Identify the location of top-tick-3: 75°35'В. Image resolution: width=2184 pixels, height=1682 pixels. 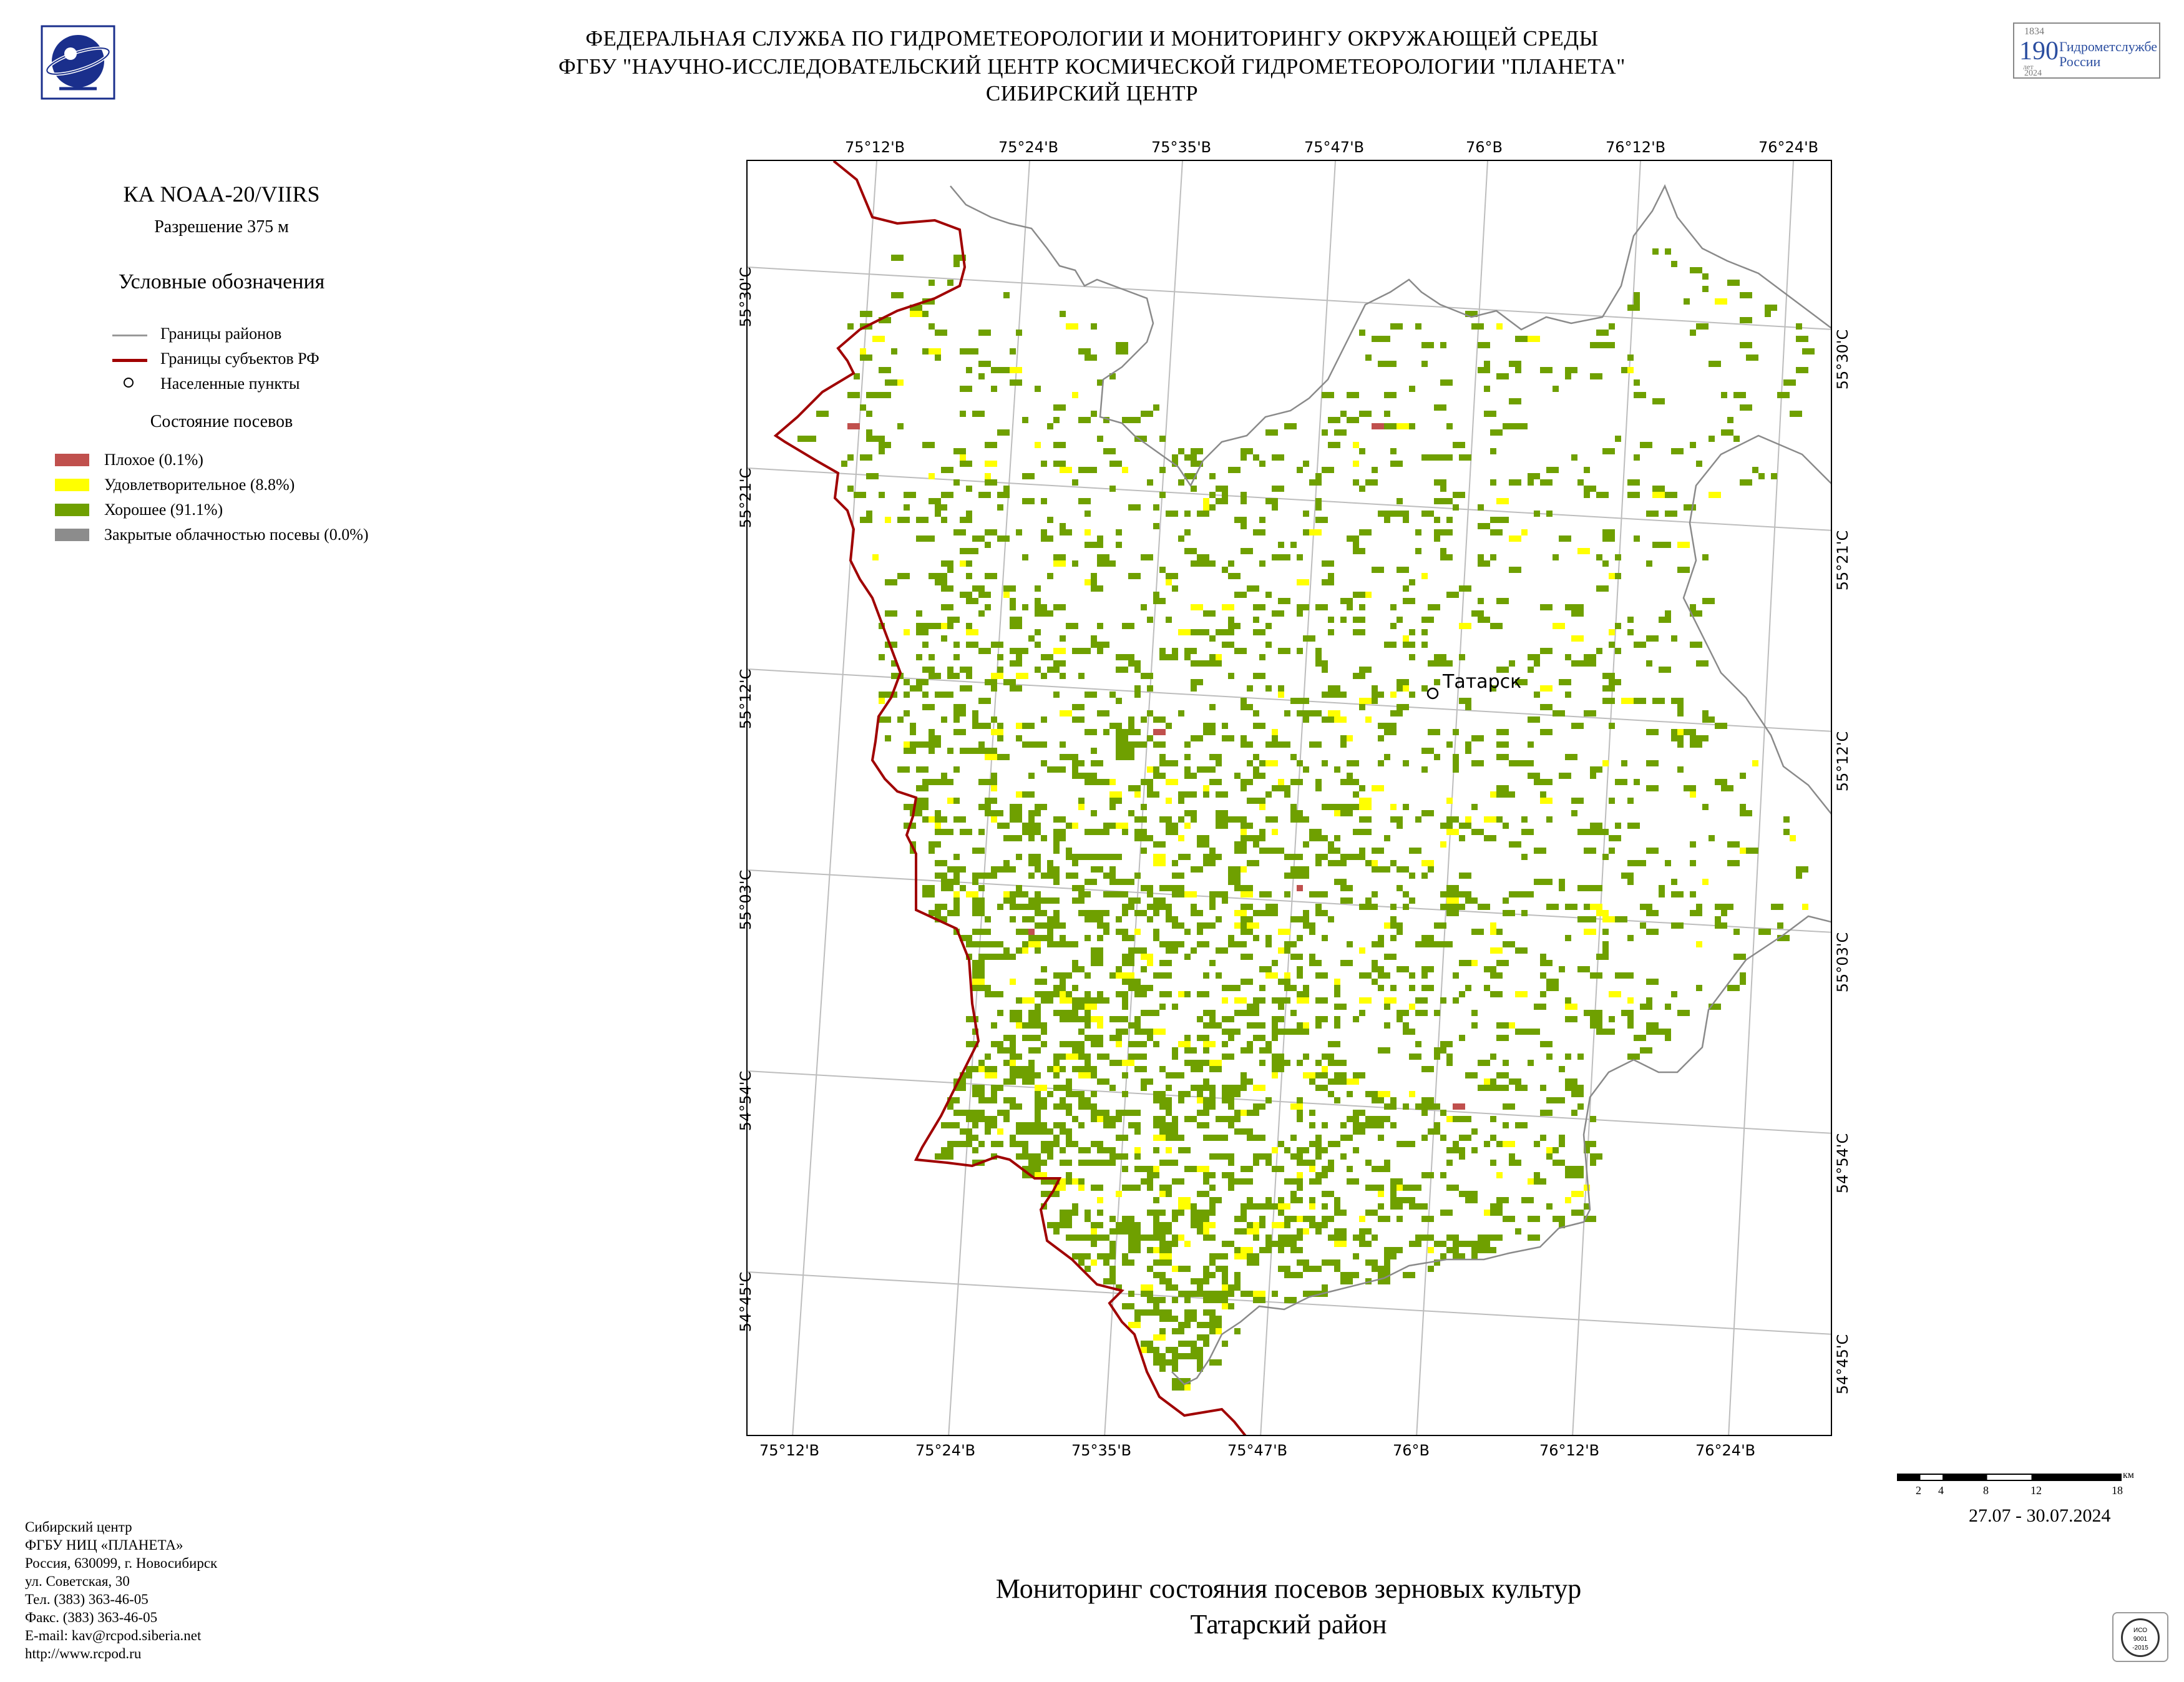
(1181, 147).